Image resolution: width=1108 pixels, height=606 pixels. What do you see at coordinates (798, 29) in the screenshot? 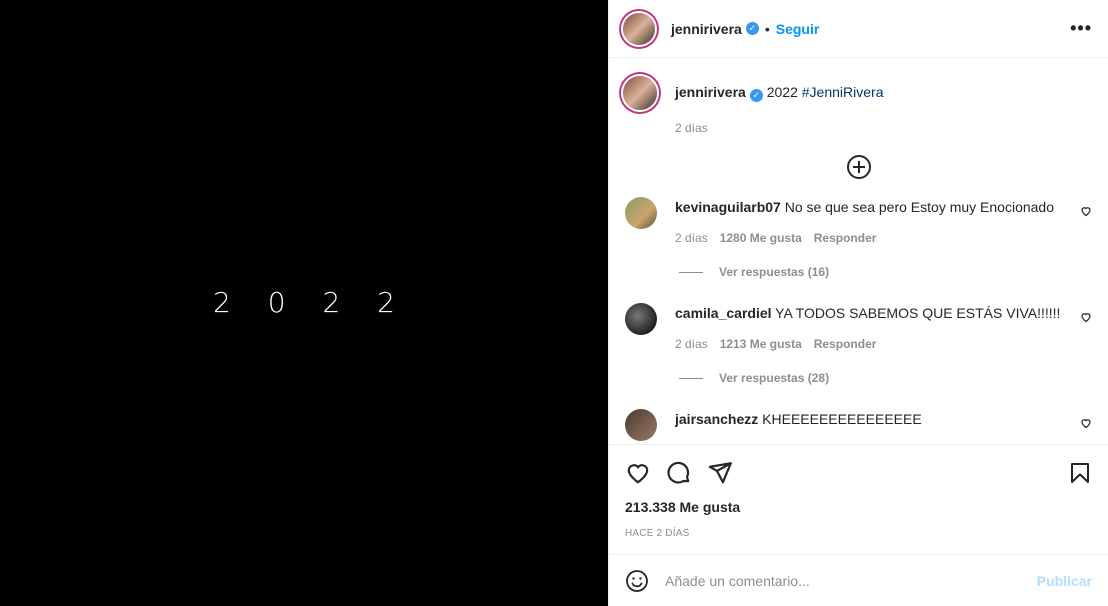
I see `follow-button: Seguir` at bounding box center [798, 29].